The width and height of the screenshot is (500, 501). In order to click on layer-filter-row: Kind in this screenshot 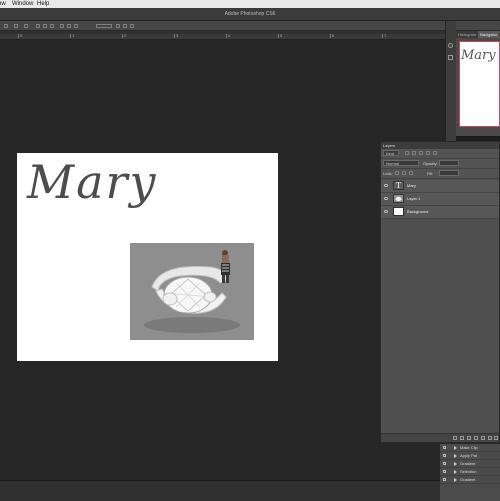, I will do `click(440, 154)`.